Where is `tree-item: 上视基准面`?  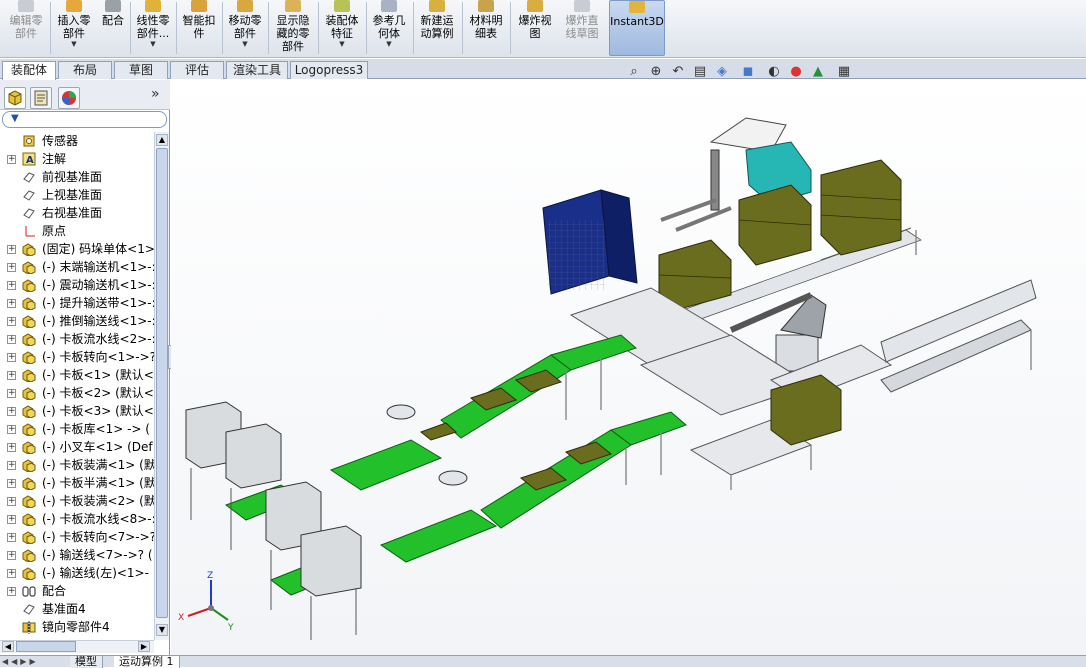
tree-item: 上视基准面 is located at coordinates (77, 195).